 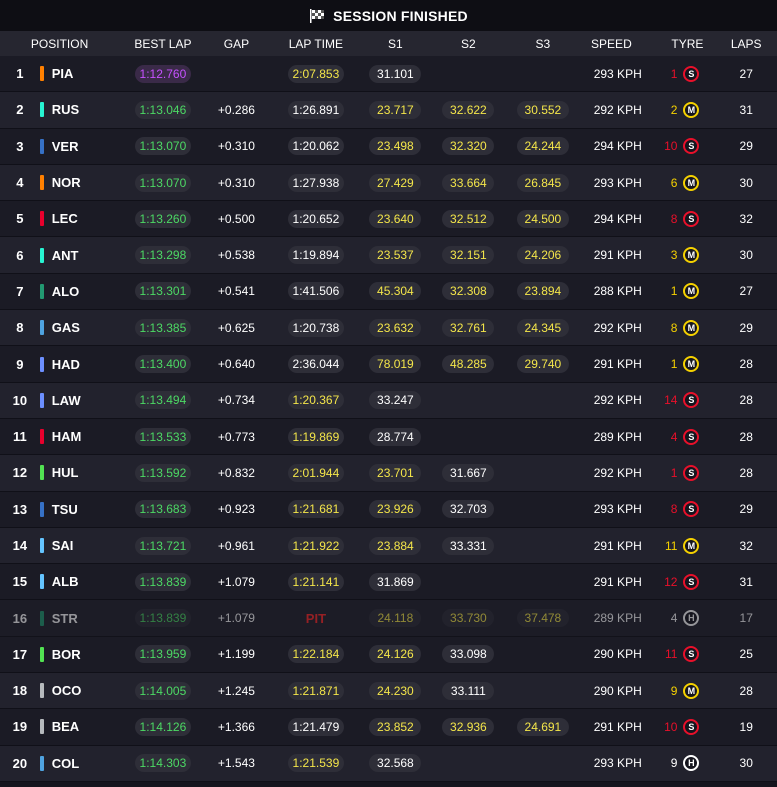 What do you see at coordinates (395, 581) in the screenshot?
I see `s1-pill: 31.869` at bounding box center [395, 581].